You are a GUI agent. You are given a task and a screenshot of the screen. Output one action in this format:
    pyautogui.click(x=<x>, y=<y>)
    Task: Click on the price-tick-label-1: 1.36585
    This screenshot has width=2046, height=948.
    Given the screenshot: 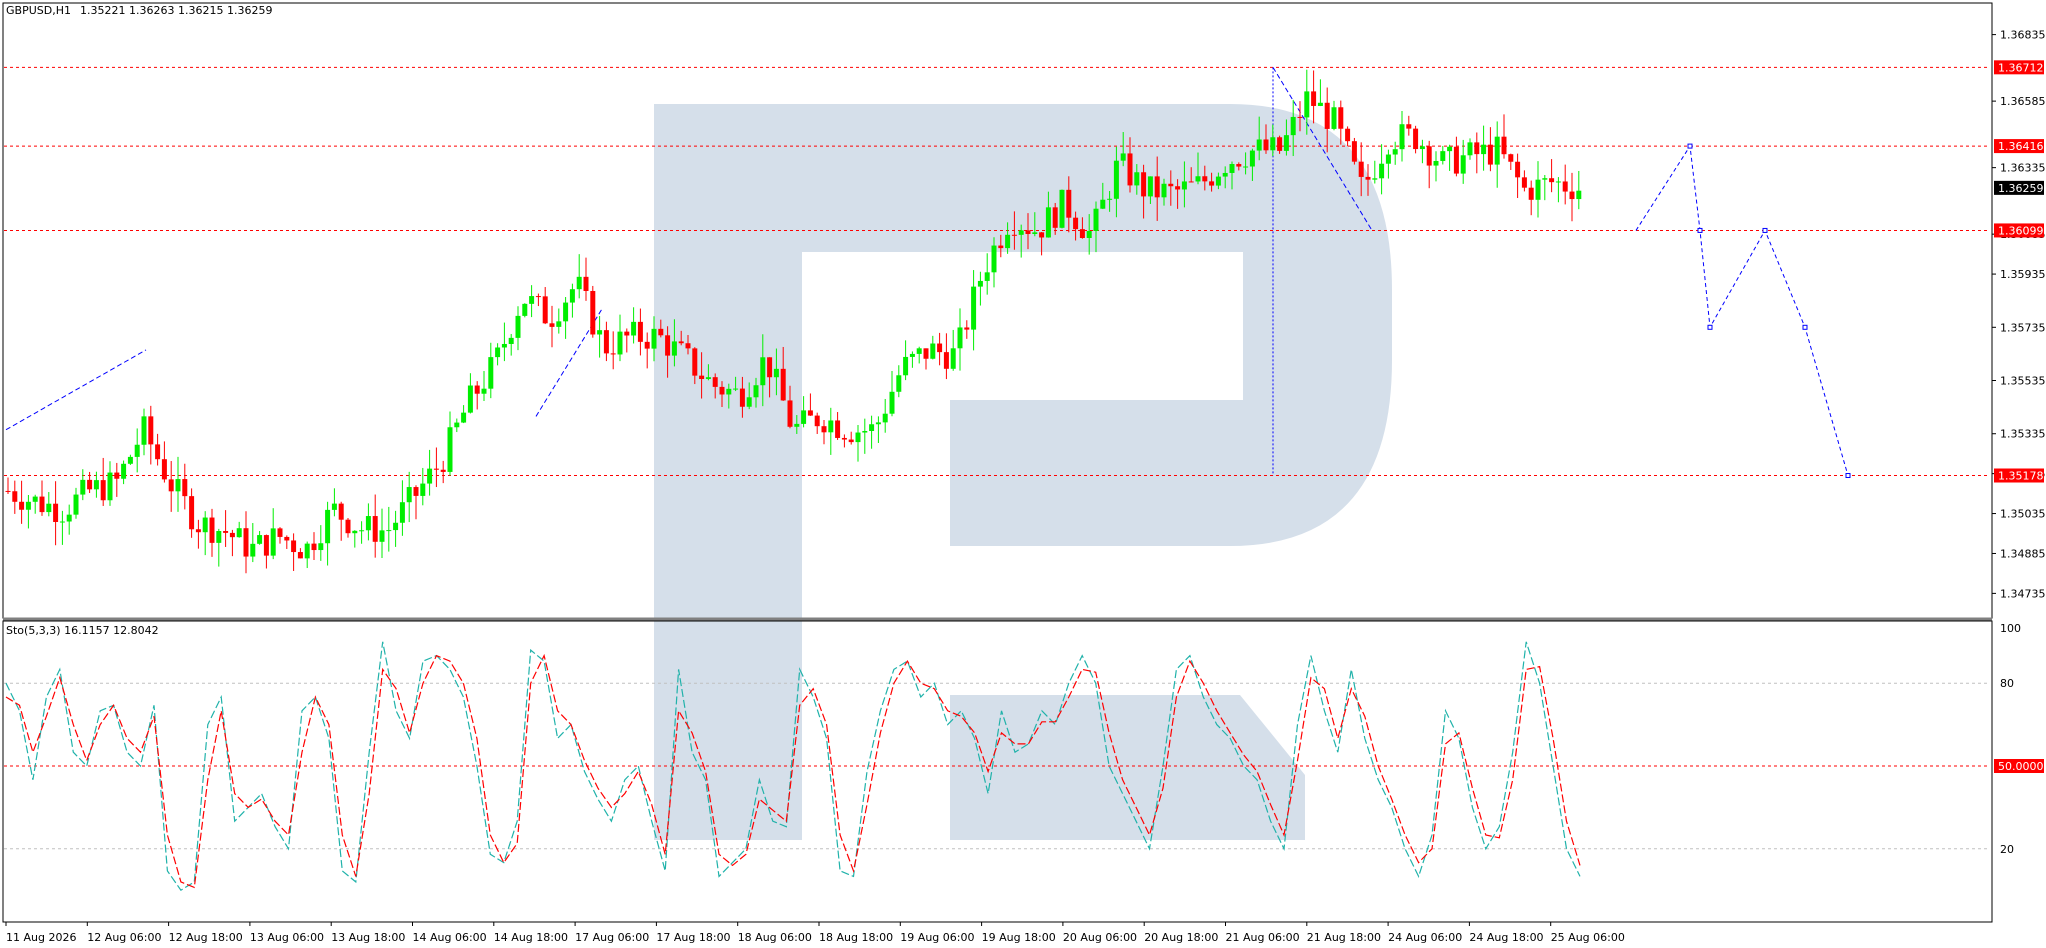 What is the action you would take?
    pyautogui.click(x=2023, y=101)
    